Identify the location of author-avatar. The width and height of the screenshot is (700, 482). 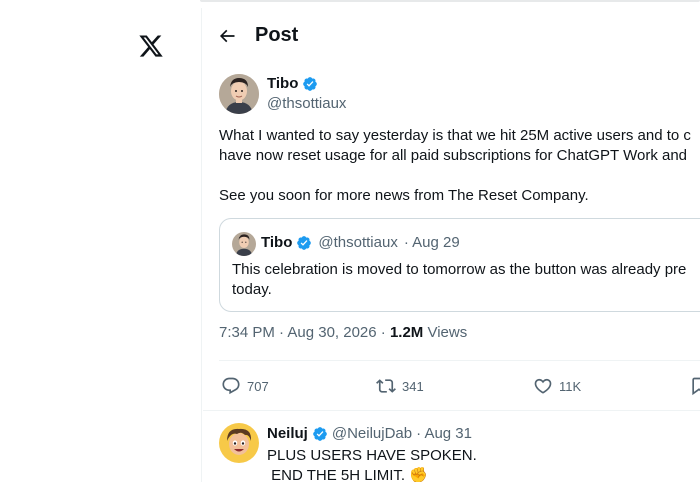
(239, 94).